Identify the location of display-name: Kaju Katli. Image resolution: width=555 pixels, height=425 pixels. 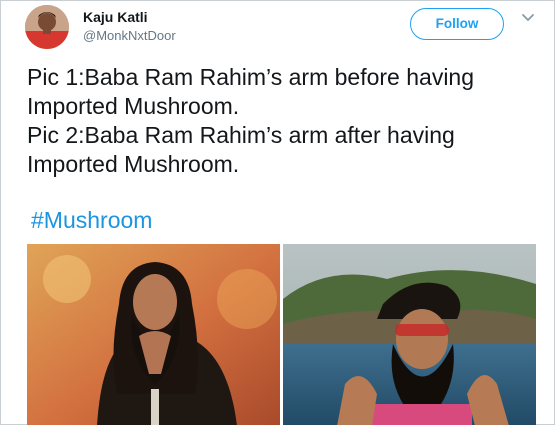
(115, 17).